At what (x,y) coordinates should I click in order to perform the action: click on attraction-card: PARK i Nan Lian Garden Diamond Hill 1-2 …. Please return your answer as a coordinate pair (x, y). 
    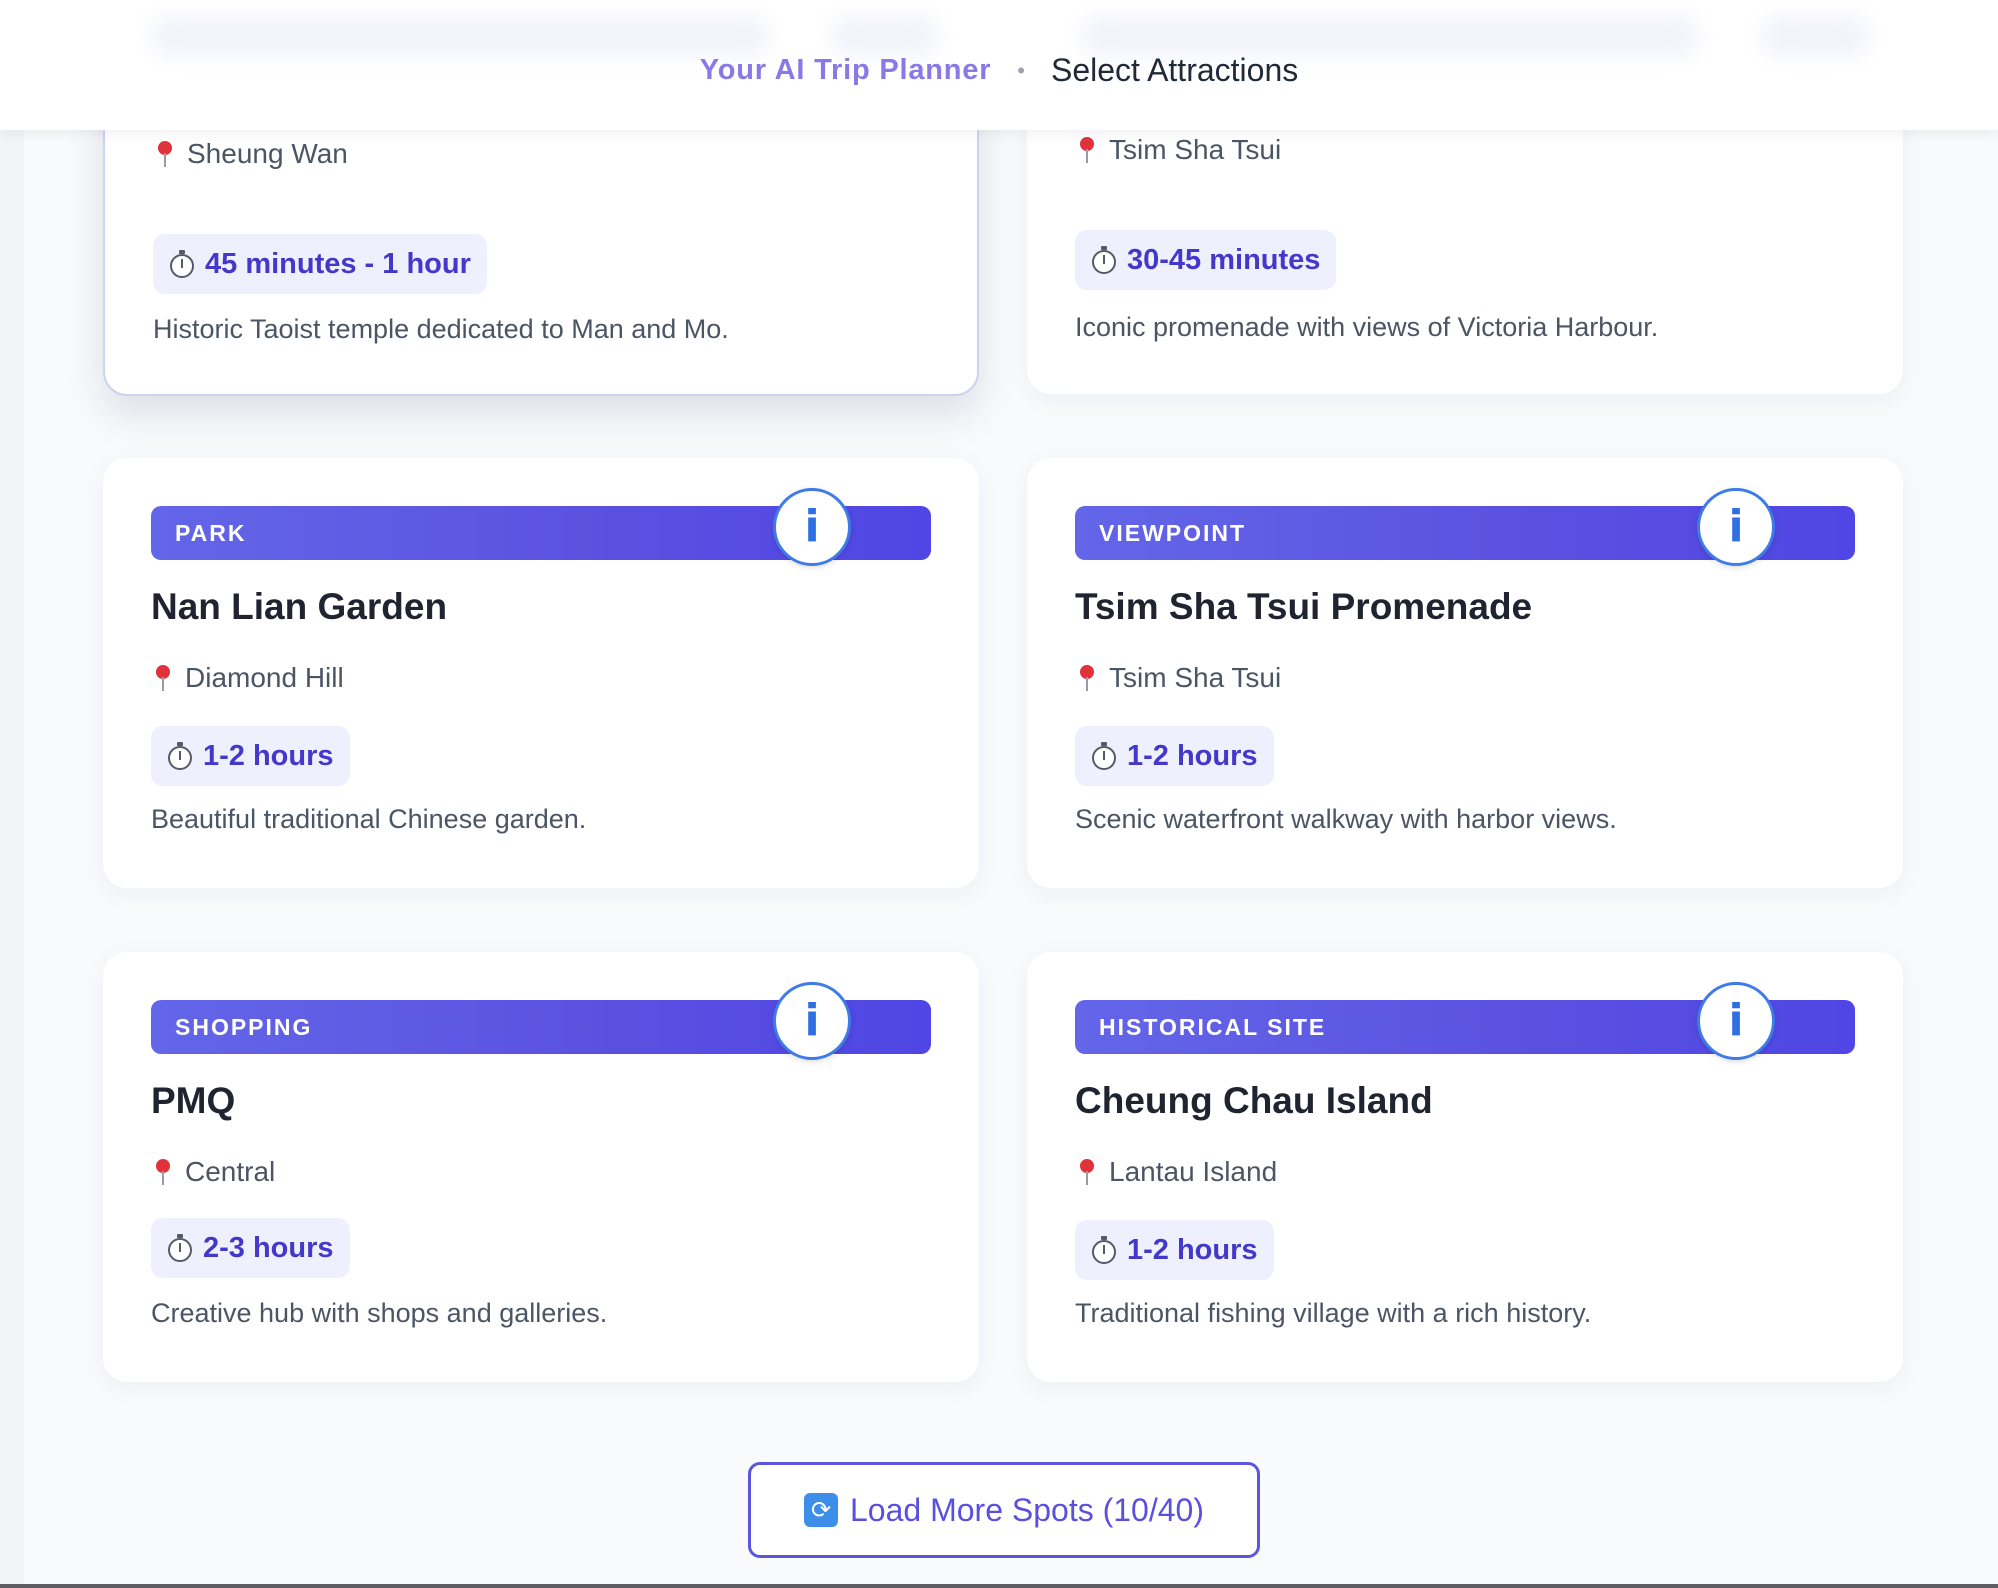
    Looking at the image, I should click on (541, 673).